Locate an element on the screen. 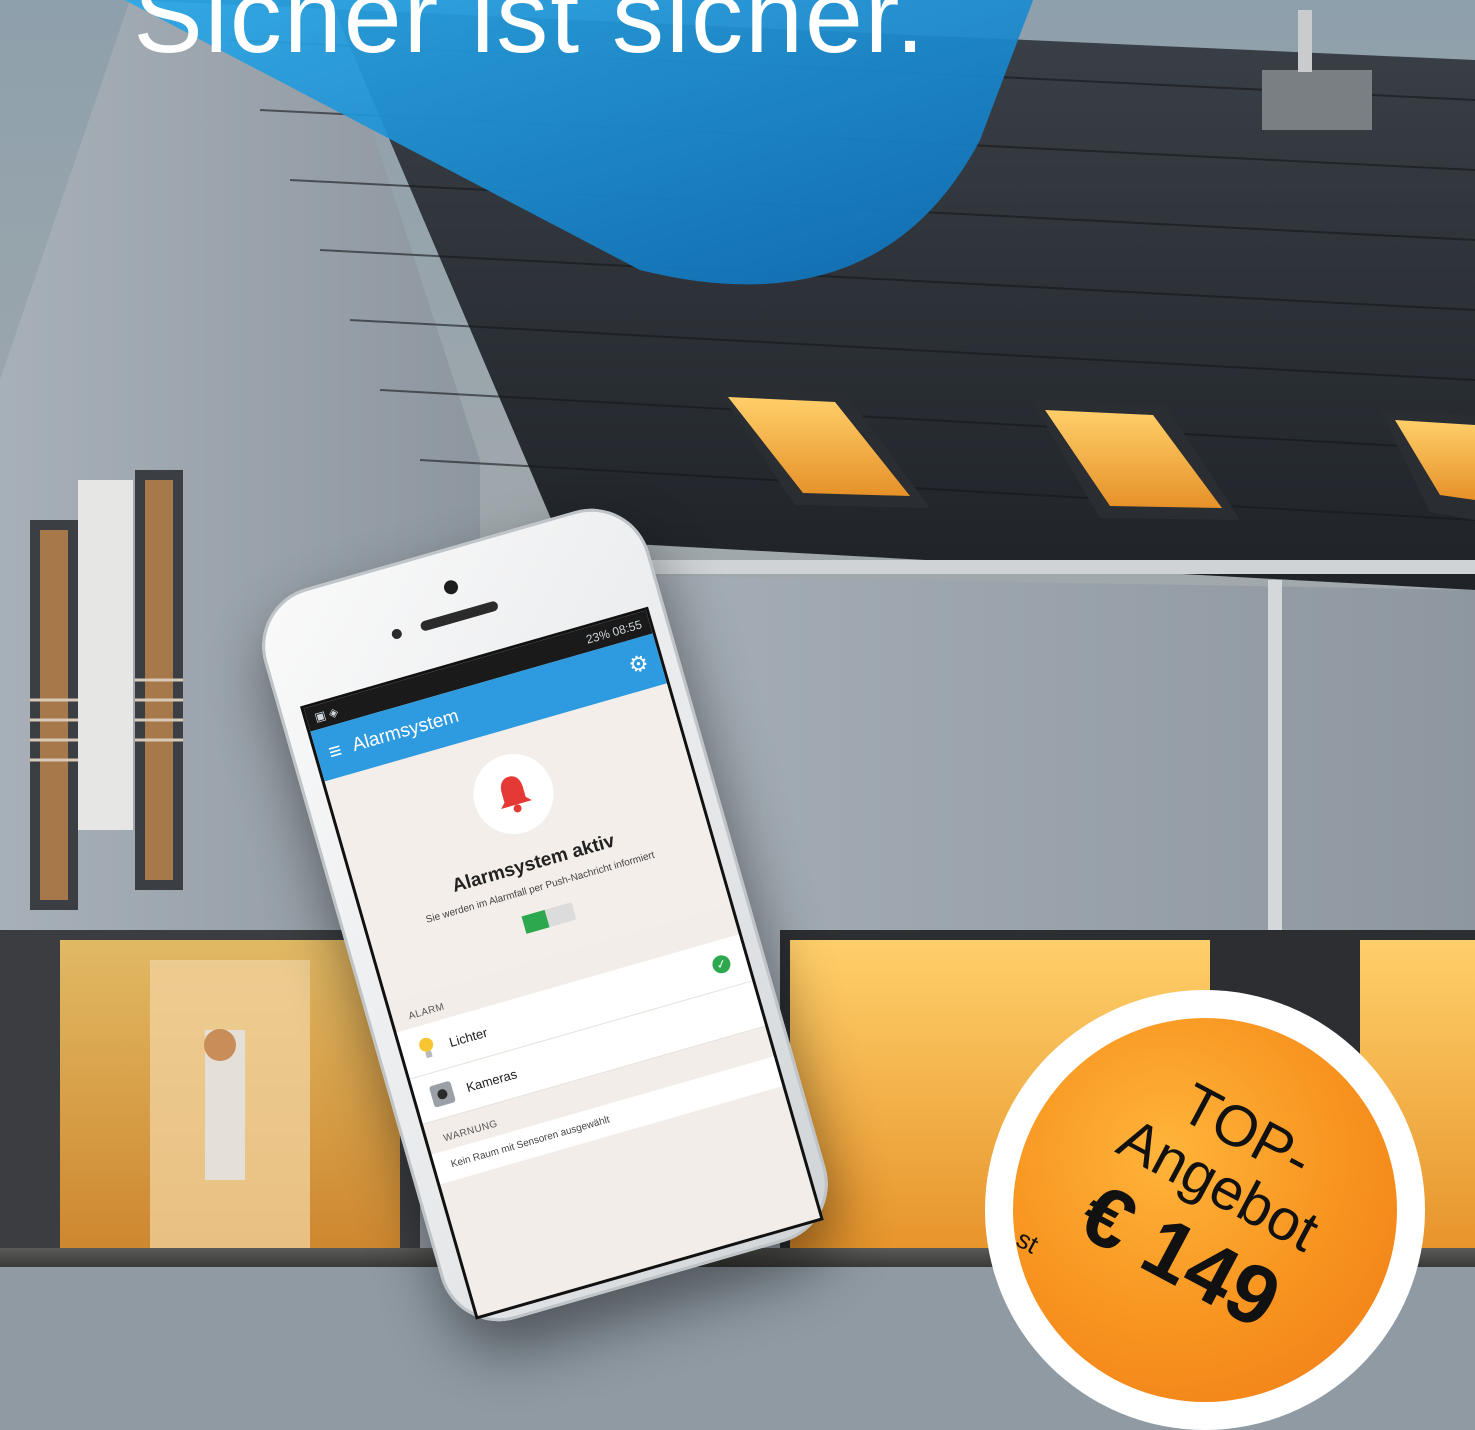  bell-badge is located at coordinates (513, 794).